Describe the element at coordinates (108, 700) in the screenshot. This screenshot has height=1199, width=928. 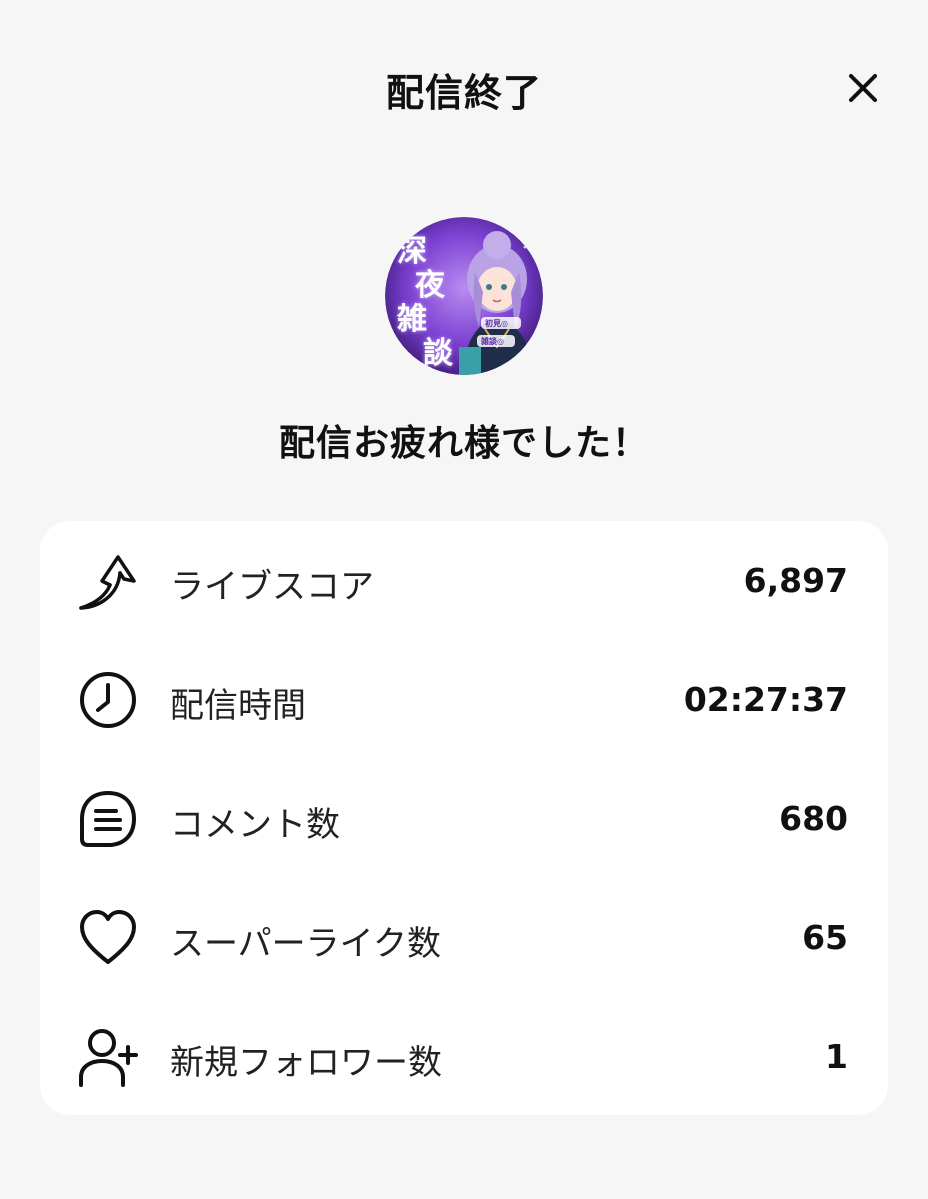
I see `clock-icon` at that location.